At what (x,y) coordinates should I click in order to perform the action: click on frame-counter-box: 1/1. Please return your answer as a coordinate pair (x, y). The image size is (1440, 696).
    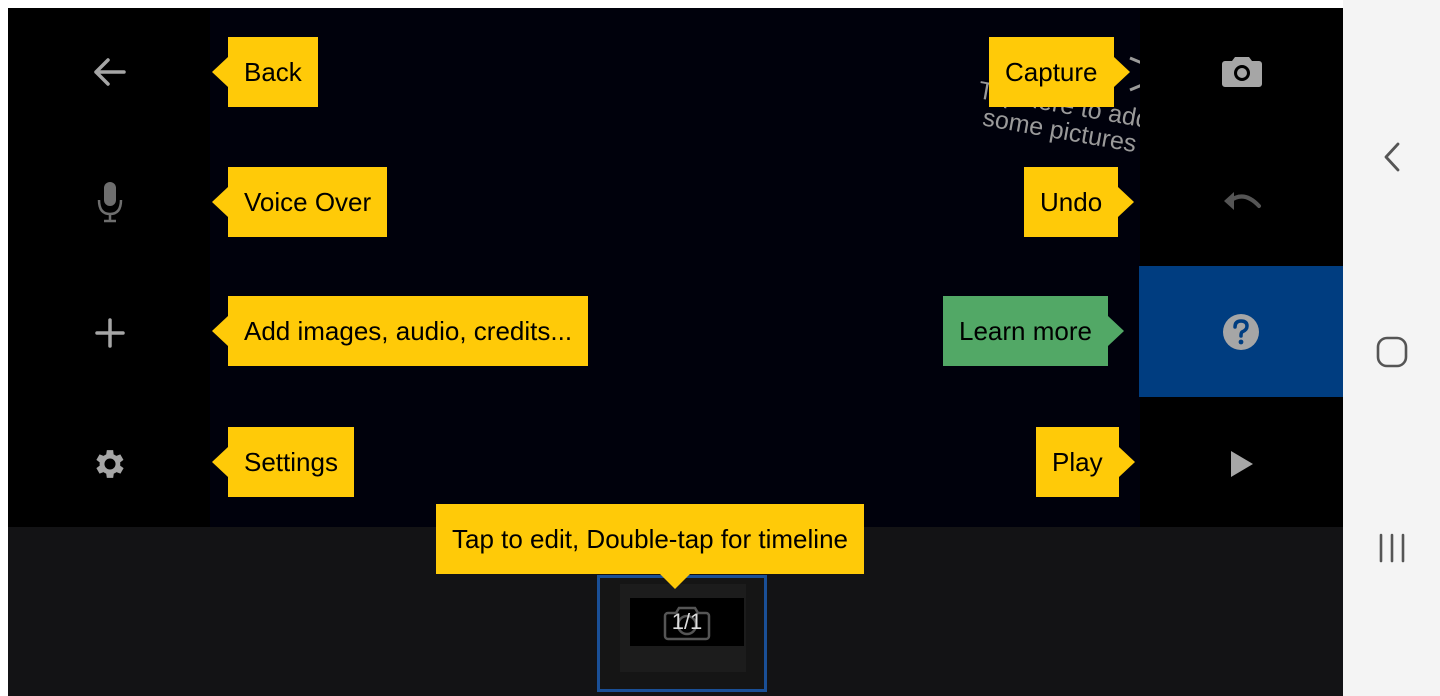
    Looking at the image, I should click on (687, 622).